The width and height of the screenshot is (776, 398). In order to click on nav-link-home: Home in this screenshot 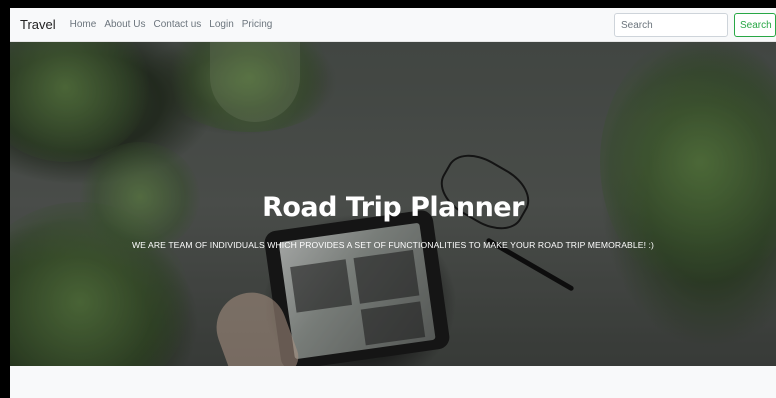, I will do `click(83, 24)`.